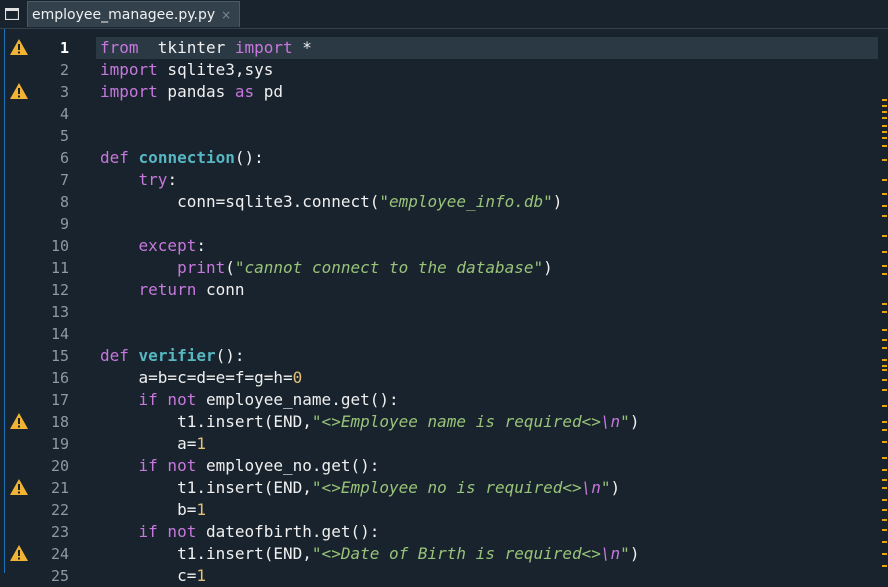  Describe the element at coordinates (153, 443) in the screenshot. I see `code-text: a=1` at that location.